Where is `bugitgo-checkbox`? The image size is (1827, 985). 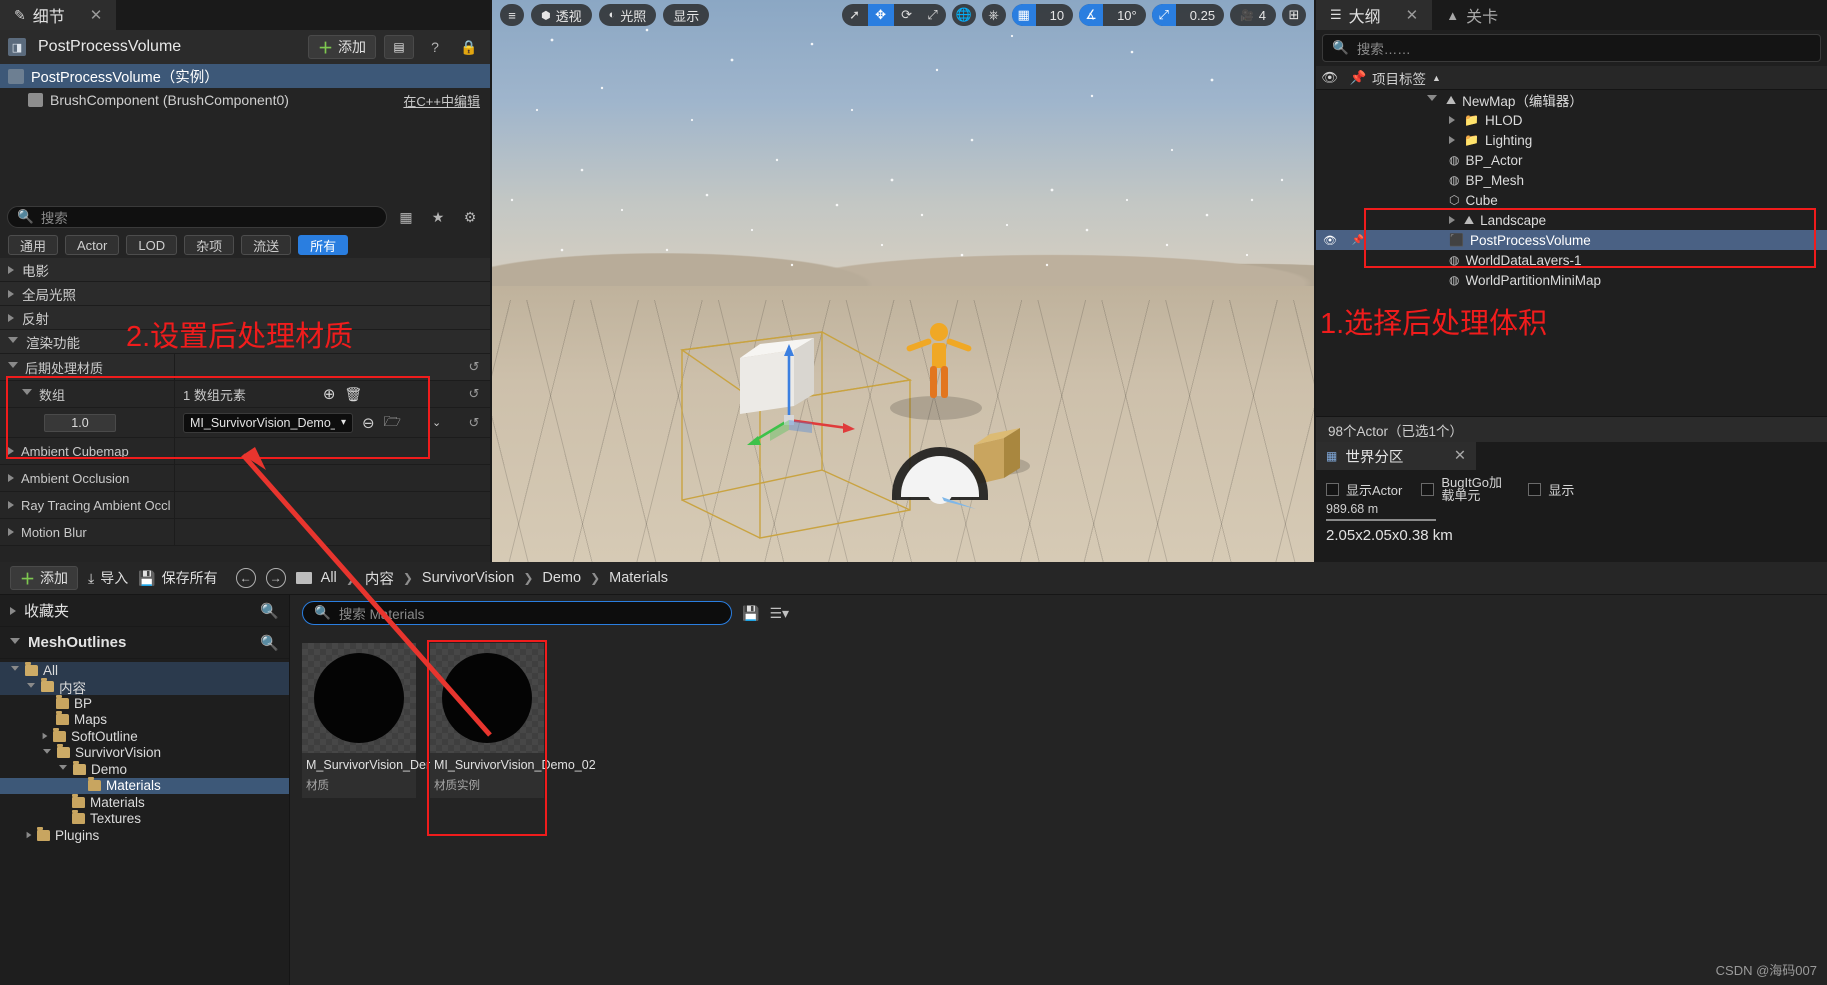
bugitgo-checkbox is located at coordinates (1428, 489).